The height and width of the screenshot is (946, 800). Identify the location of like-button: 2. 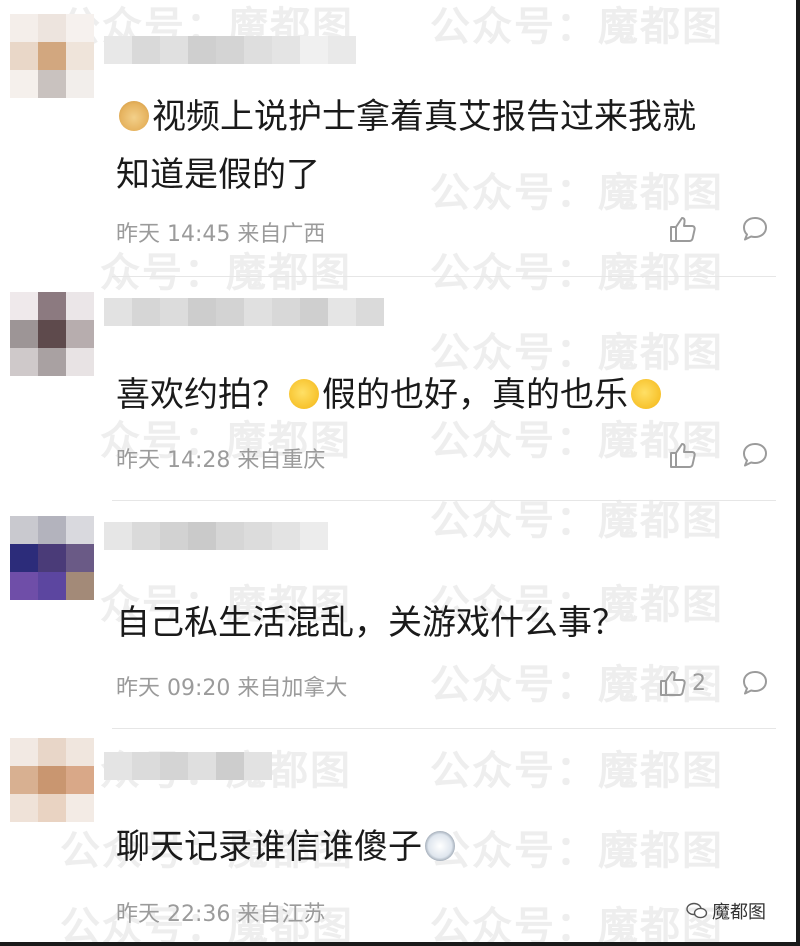
(682, 683).